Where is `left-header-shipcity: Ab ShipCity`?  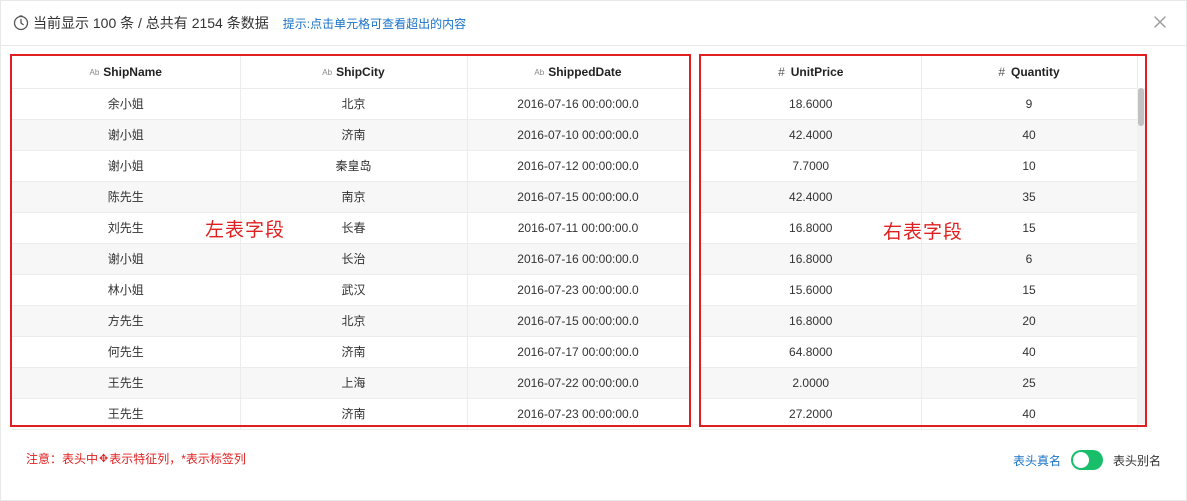 left-header-shipcity: Ab ShipCity is located at coordinates (354, 72).